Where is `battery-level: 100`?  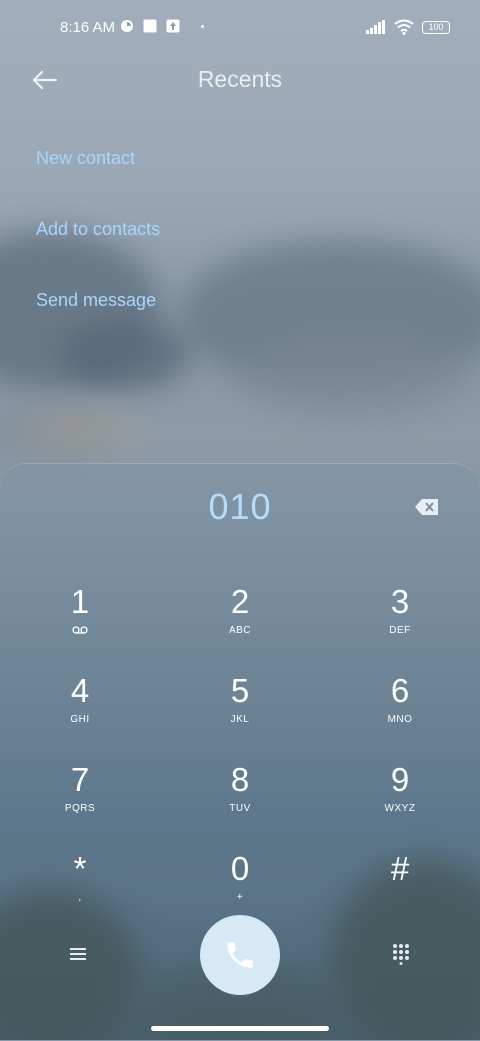
battery-level: 100 is located at coordinates (436, 27).